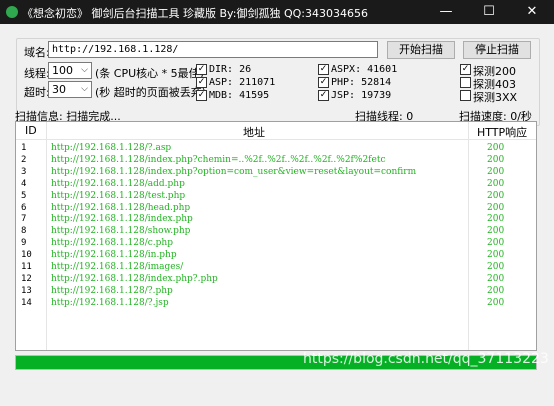  What do you see at coordinates (276, 208) in the screenshot?
I see `table-row: 6 http://192.168.1.128/head.php 200` at bounding box center [276, 208].